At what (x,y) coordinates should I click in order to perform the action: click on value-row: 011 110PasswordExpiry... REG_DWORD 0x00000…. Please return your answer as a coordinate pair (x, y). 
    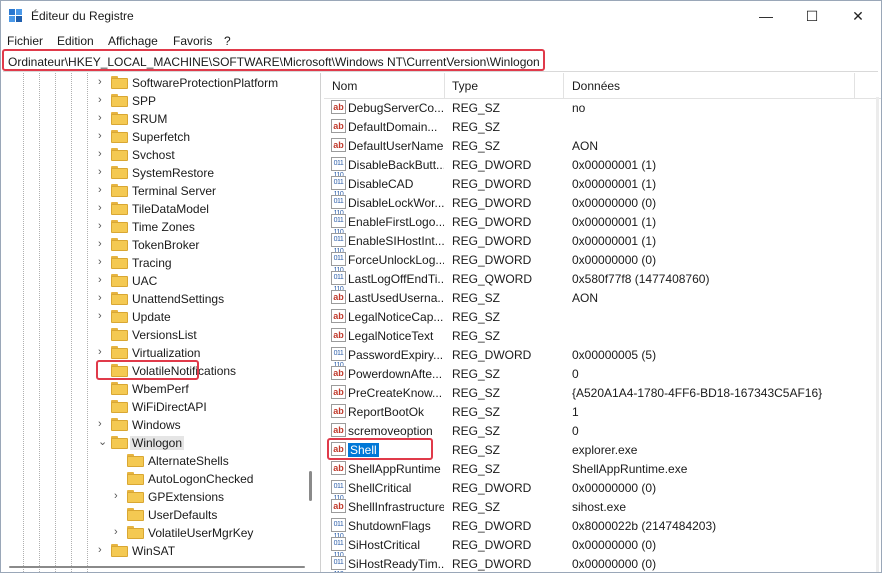
    Looking at the image, I should click on (589, 357).